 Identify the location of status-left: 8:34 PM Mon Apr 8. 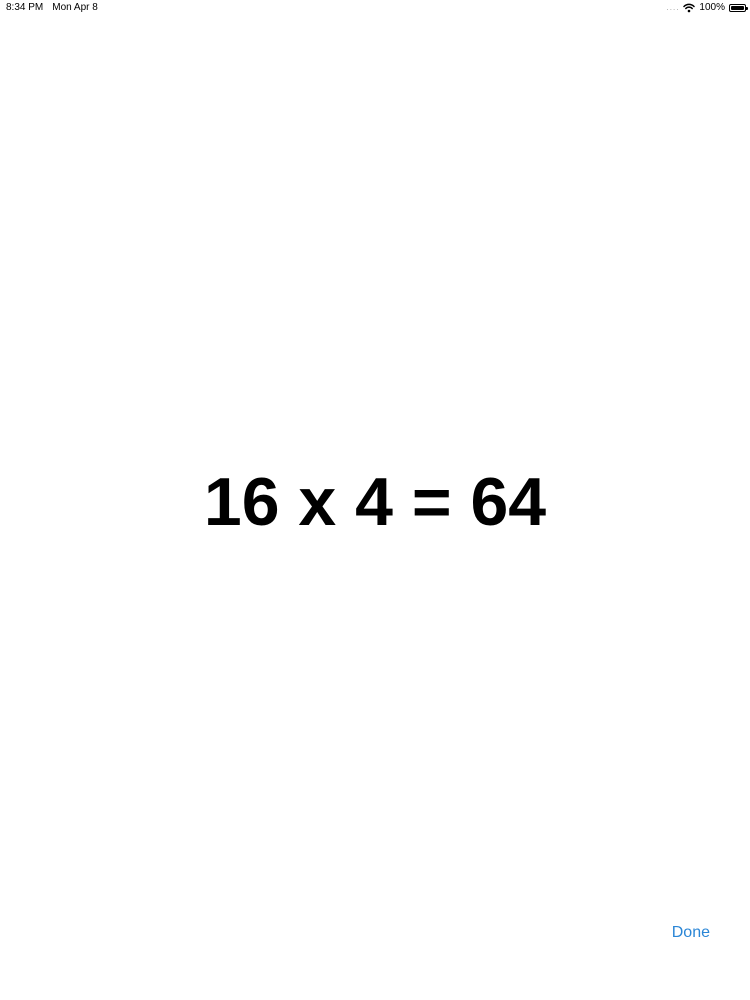
(52, 7).